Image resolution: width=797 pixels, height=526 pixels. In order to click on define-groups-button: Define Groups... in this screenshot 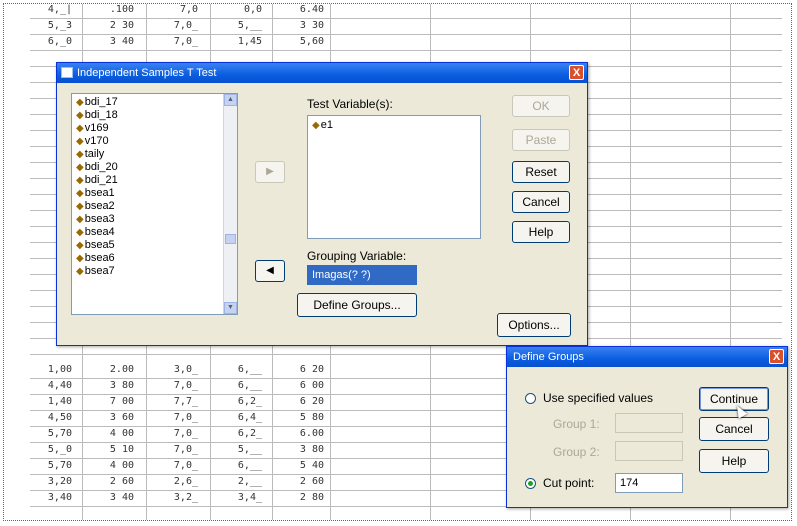, I will do `click(357, 305)`.